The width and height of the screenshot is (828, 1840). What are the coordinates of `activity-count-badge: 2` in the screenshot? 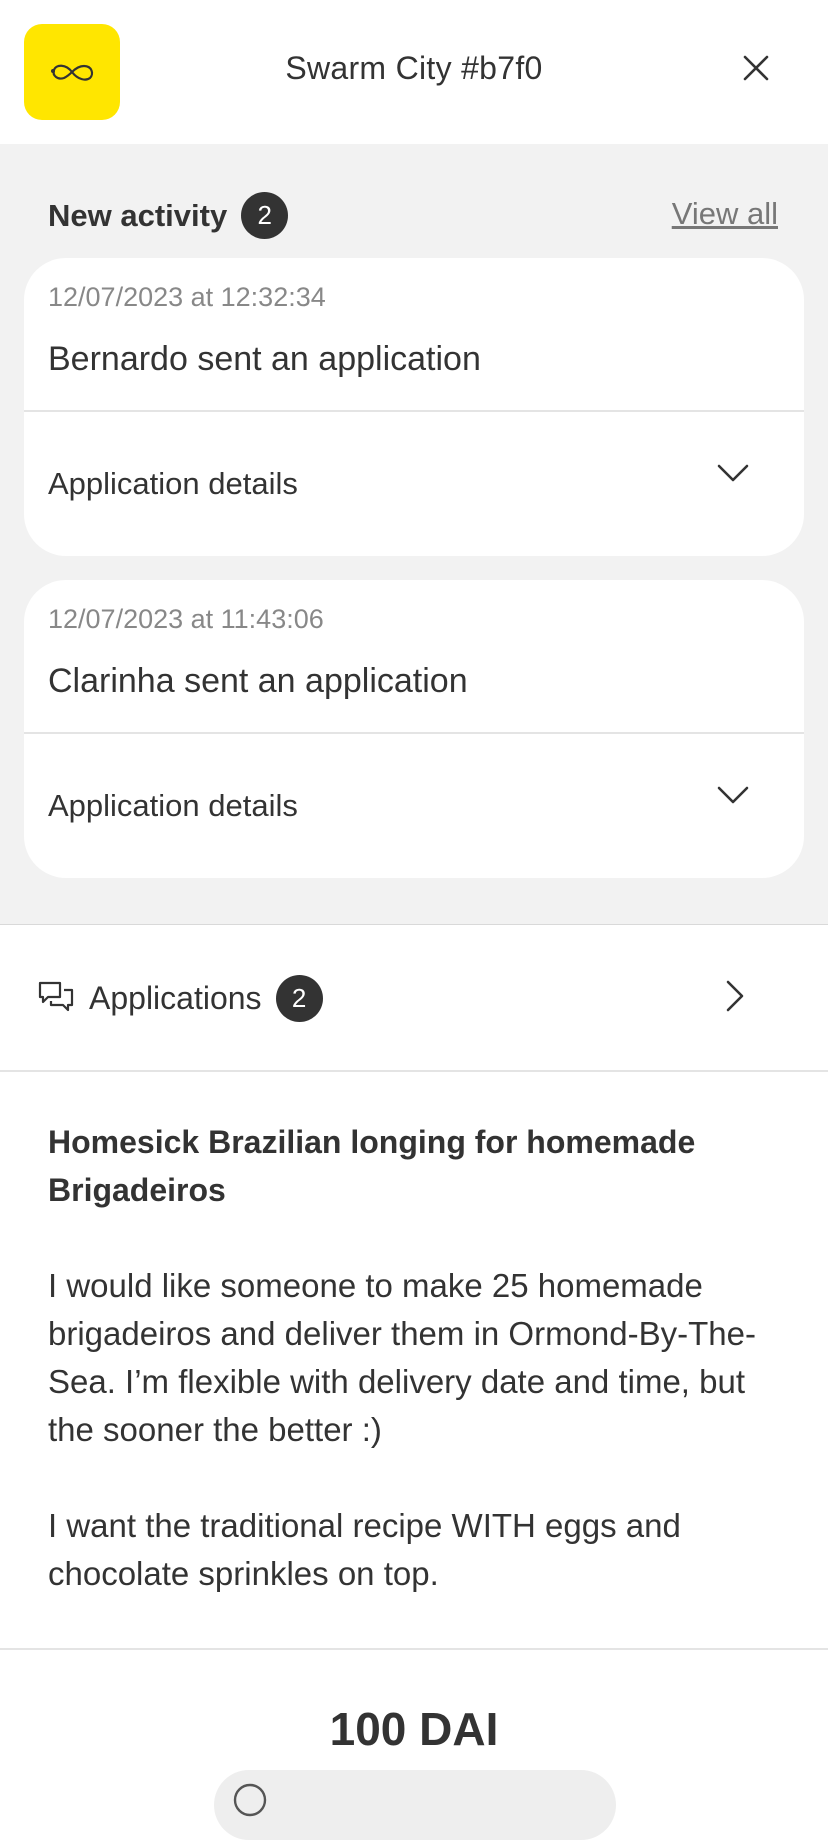 It's located at (265, 215).